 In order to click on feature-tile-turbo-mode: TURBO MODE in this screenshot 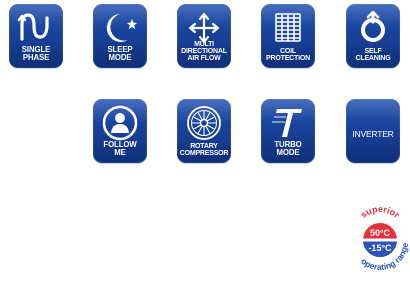, I will do `click(288, 131)`.